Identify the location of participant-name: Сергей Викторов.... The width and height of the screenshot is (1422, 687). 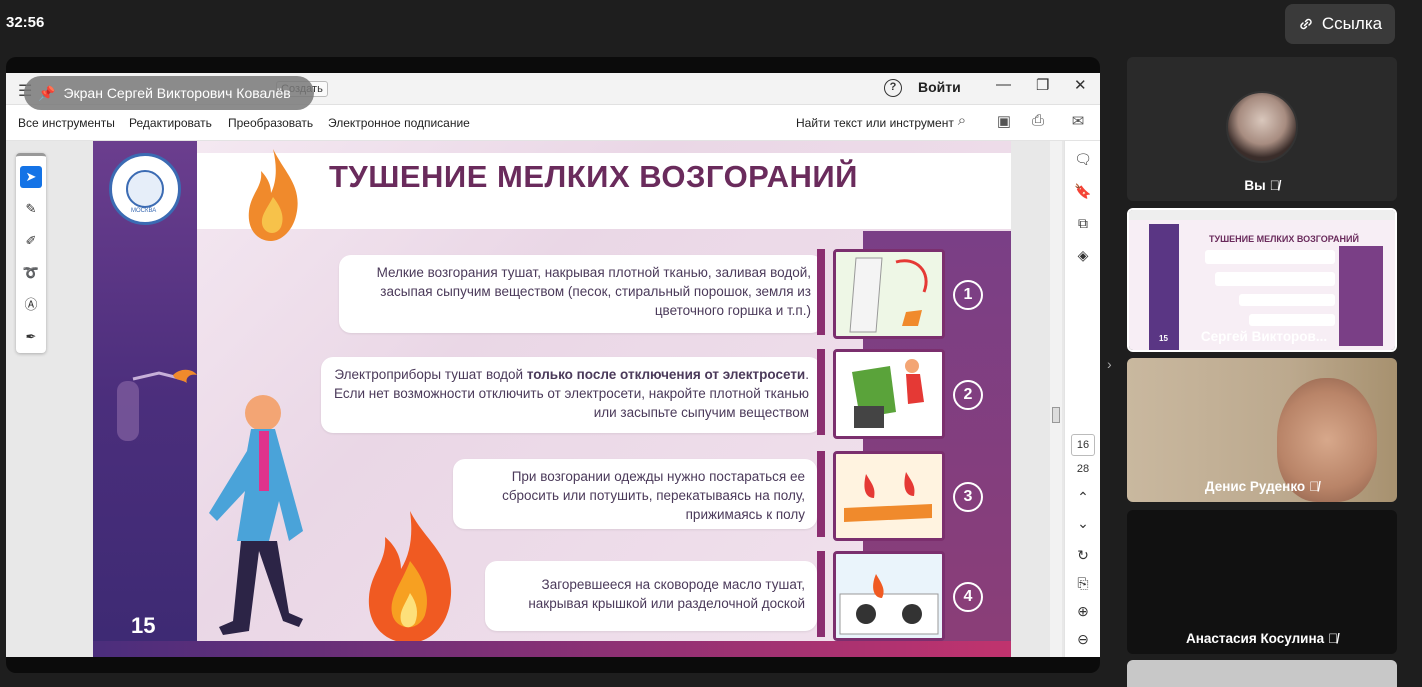
(1264, 336).